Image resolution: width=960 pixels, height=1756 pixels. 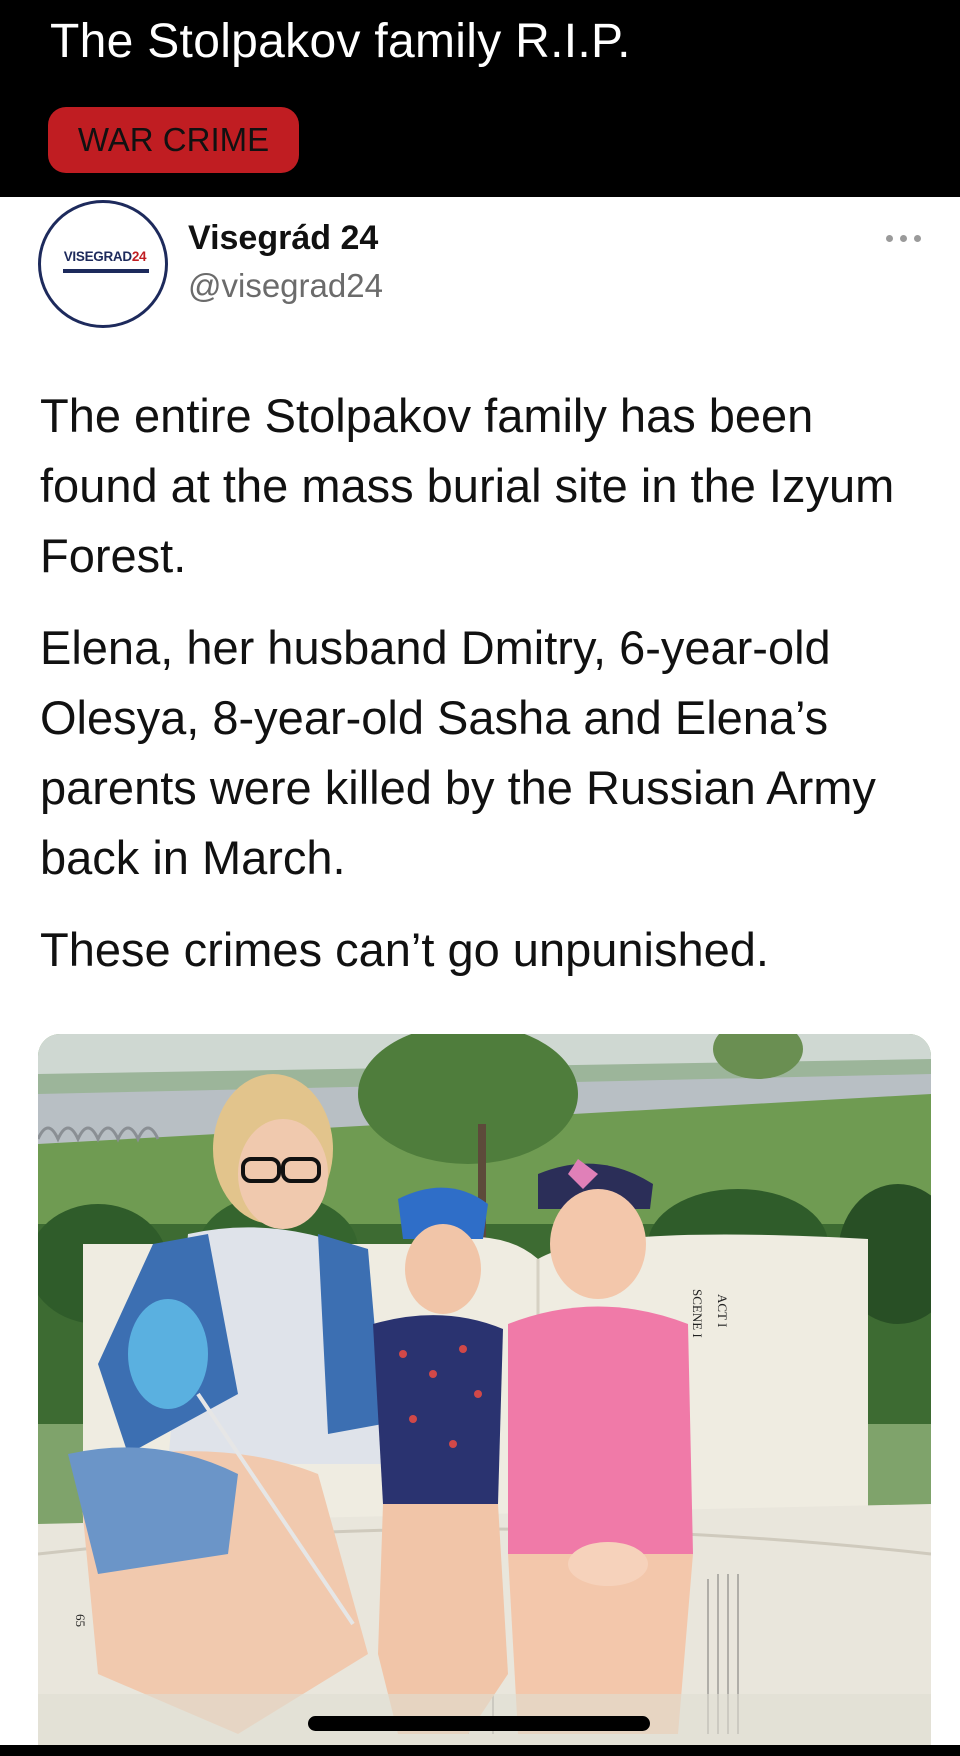 What do you see at coordinates (697, 1313) in the screenshot?
I see `book-scene-text: SCENE I` at bounding box center [697, 1313].